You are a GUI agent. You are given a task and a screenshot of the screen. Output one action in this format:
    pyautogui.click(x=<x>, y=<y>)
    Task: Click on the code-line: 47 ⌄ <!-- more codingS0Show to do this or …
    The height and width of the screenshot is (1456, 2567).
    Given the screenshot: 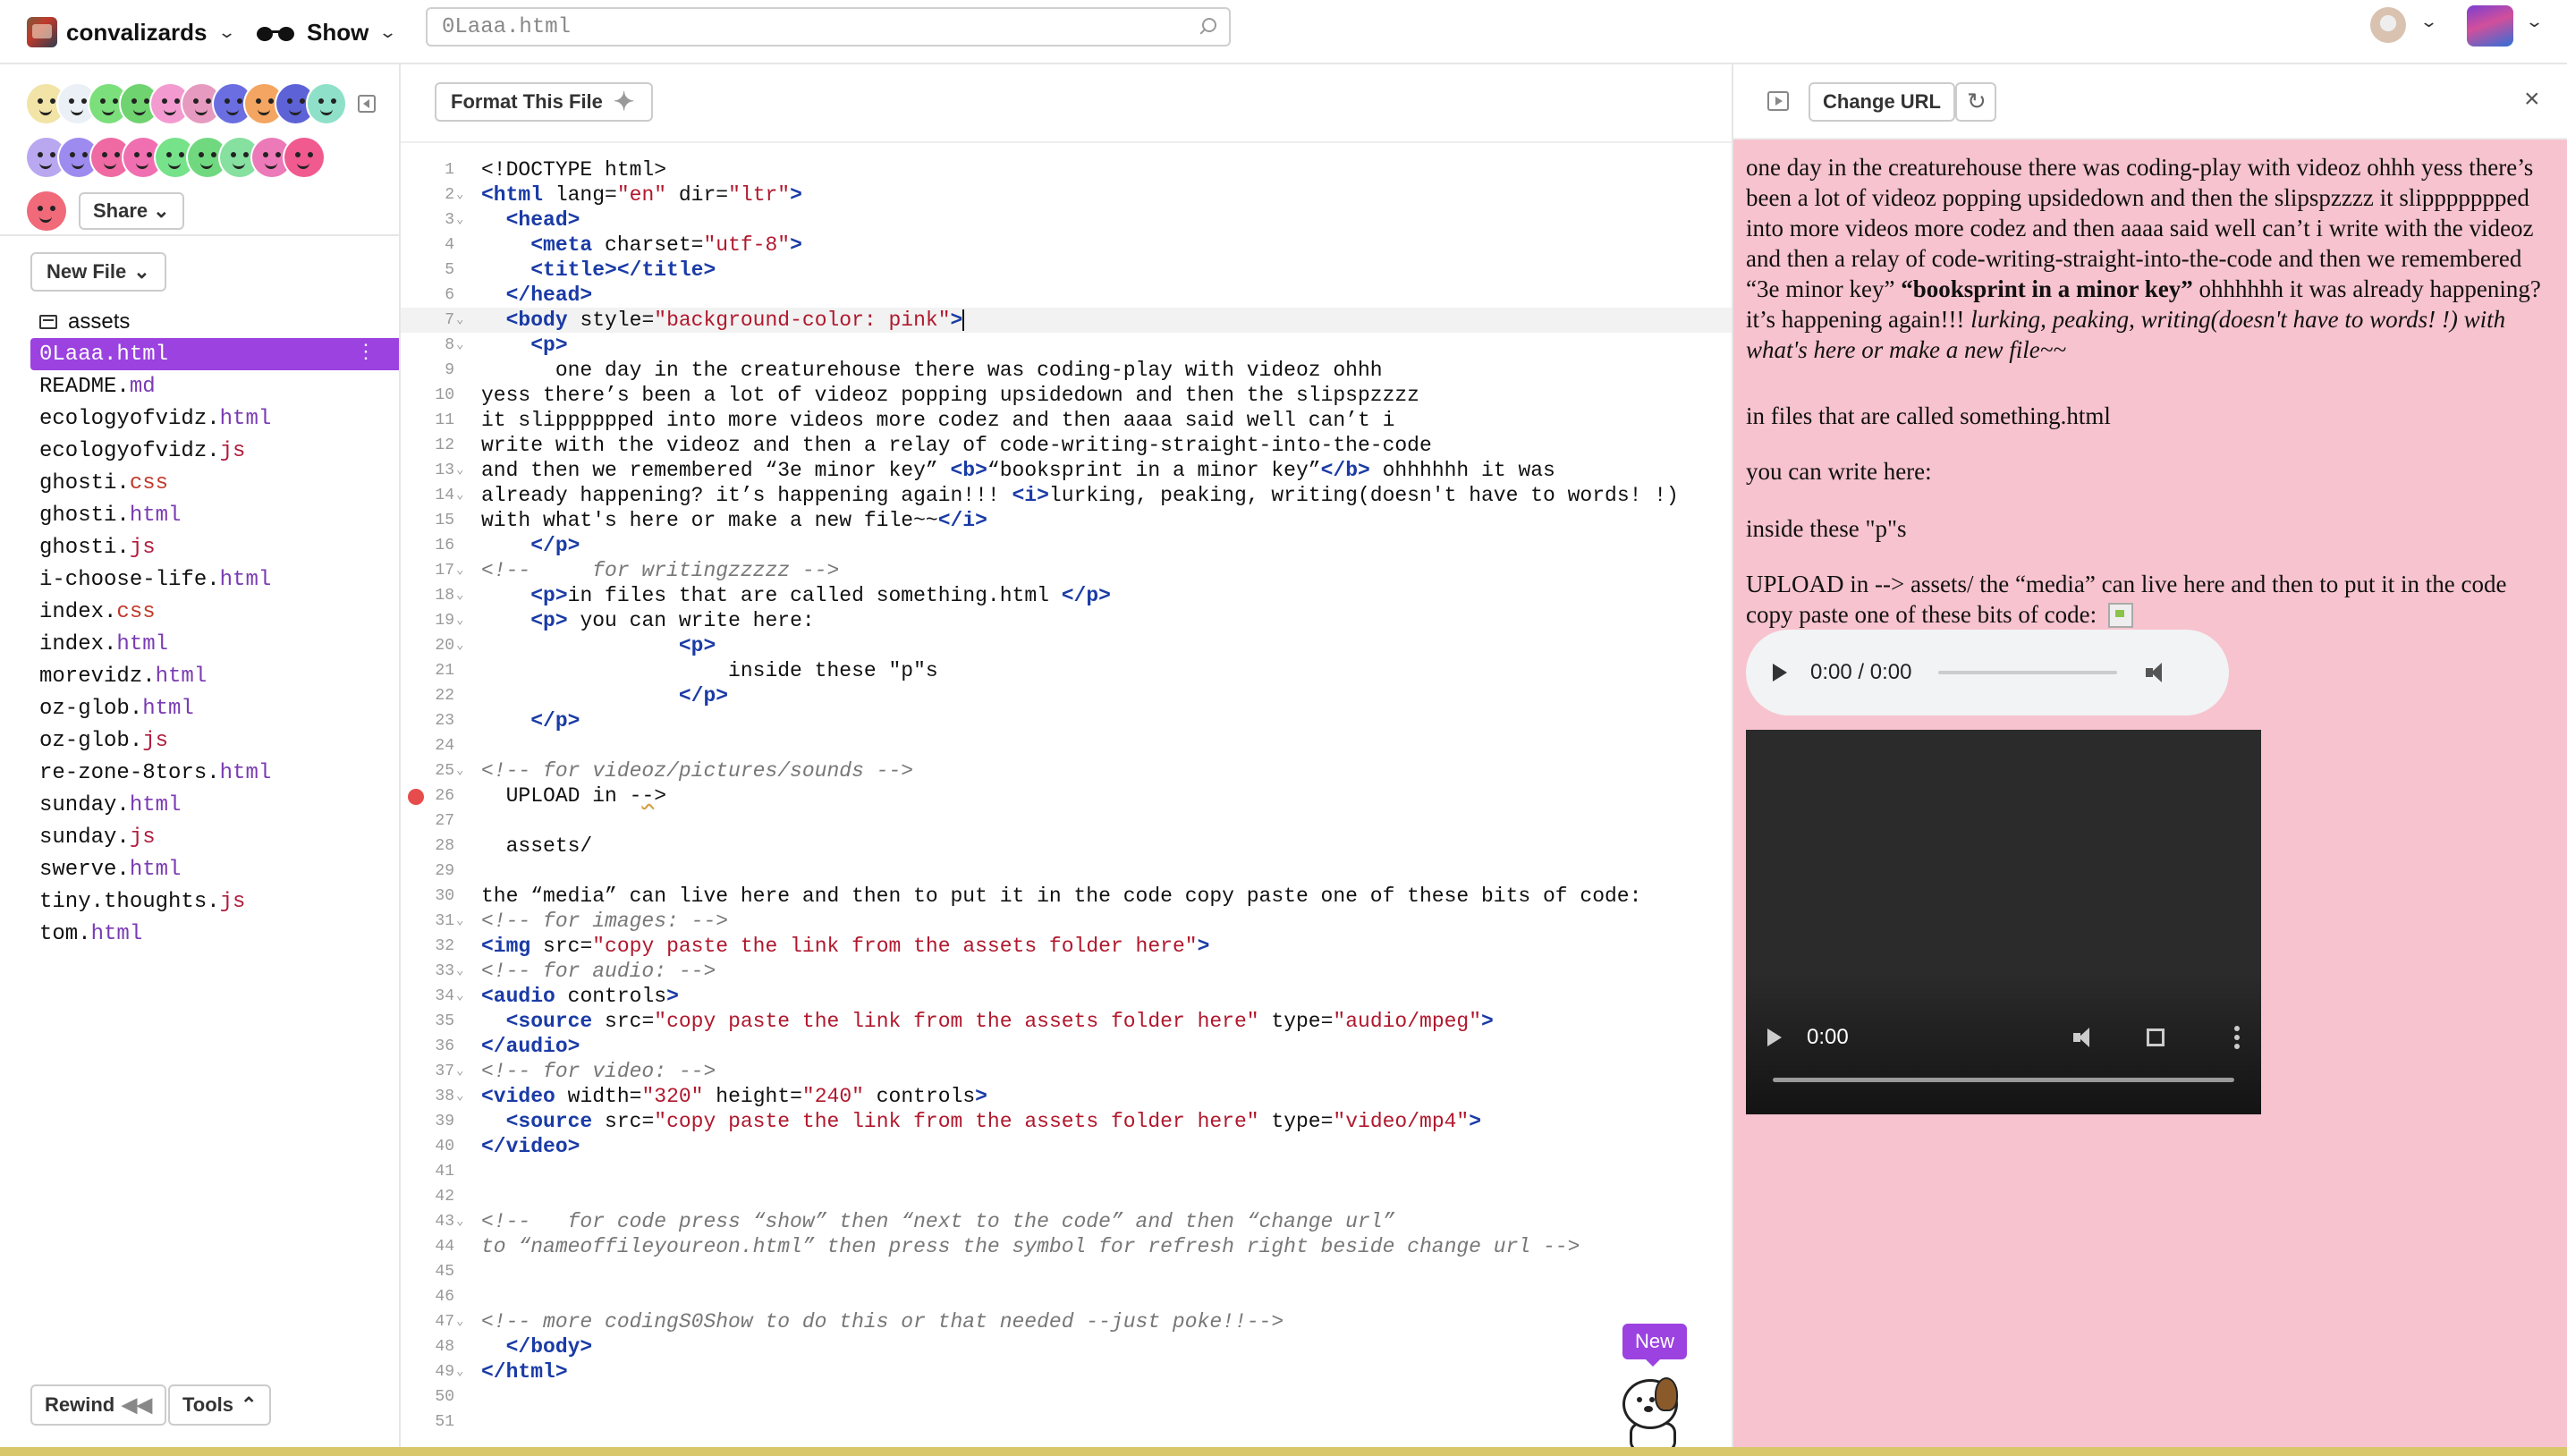 What is the action you would take?
    pyautogui.click(x=1066, y=1321)
    